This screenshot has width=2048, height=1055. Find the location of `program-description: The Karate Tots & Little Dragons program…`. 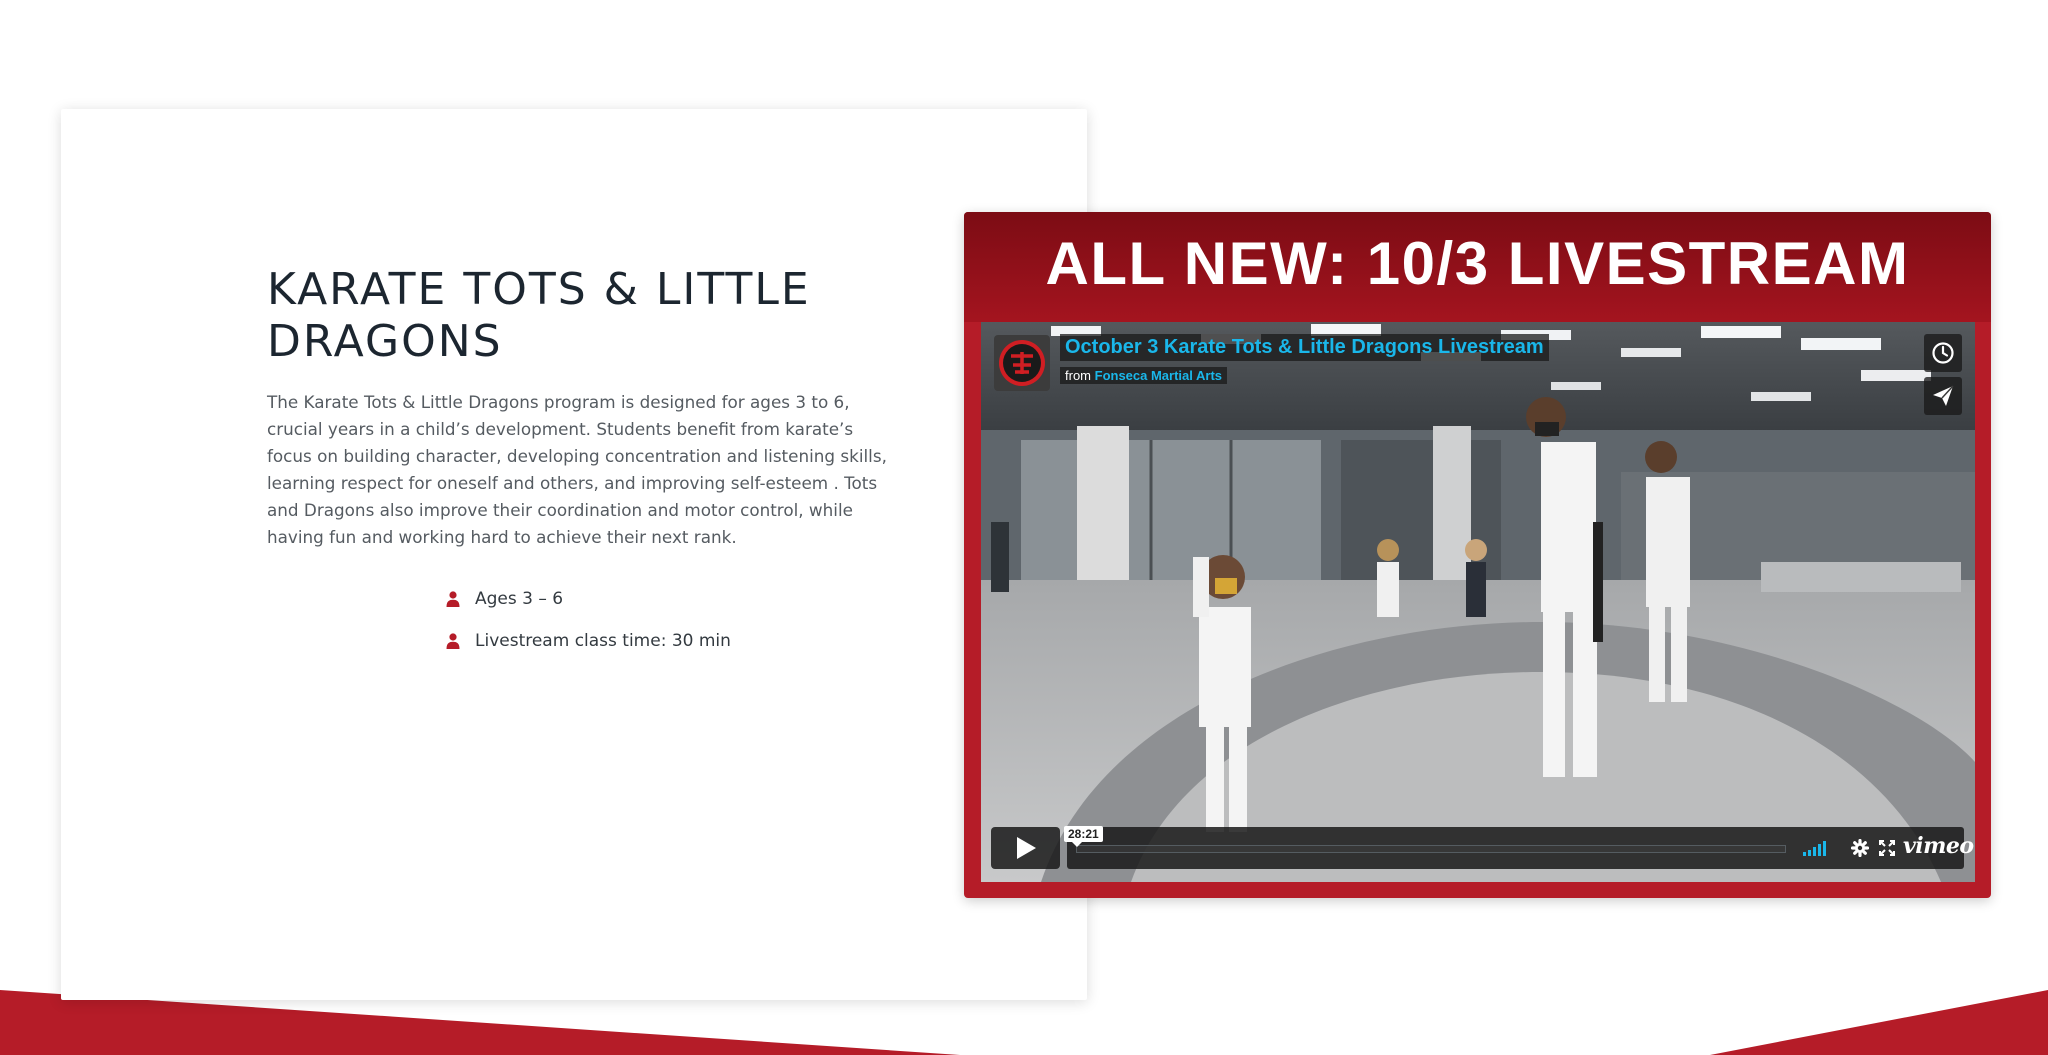

program-description: The Karate Tots & Little Dragons program… is located at coordinates (577, 469).